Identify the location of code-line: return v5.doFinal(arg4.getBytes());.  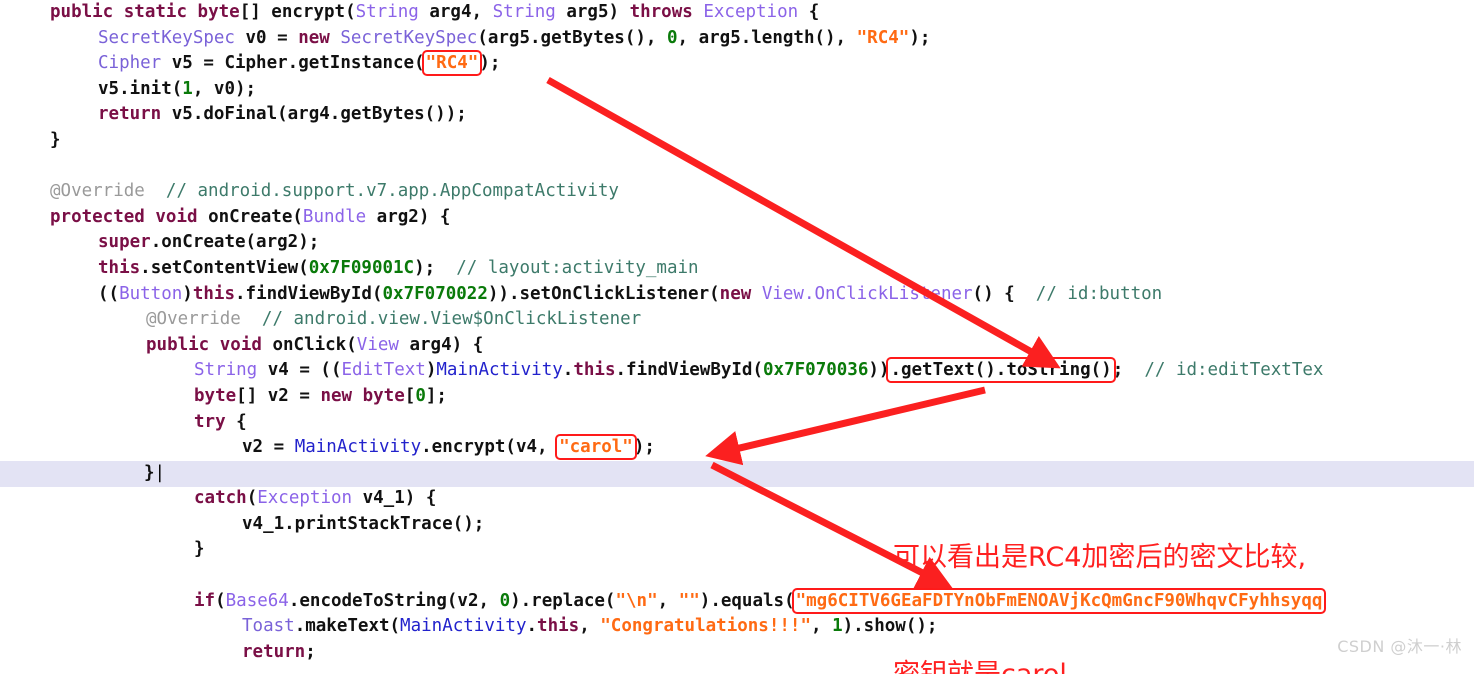
(737, 115).